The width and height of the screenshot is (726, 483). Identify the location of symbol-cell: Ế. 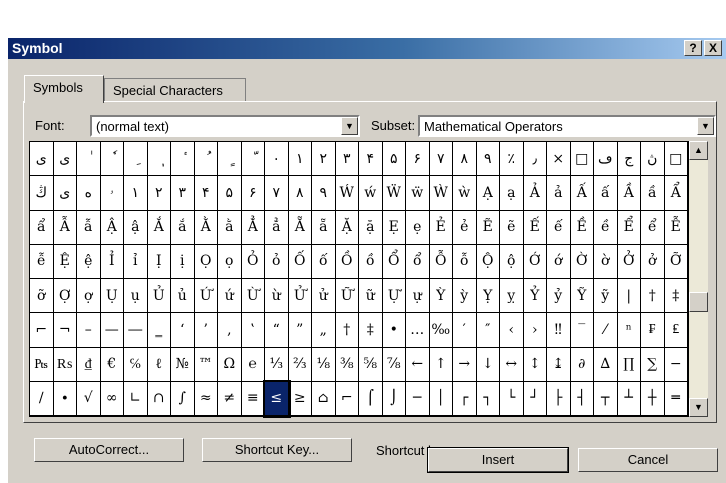
(535, 227).